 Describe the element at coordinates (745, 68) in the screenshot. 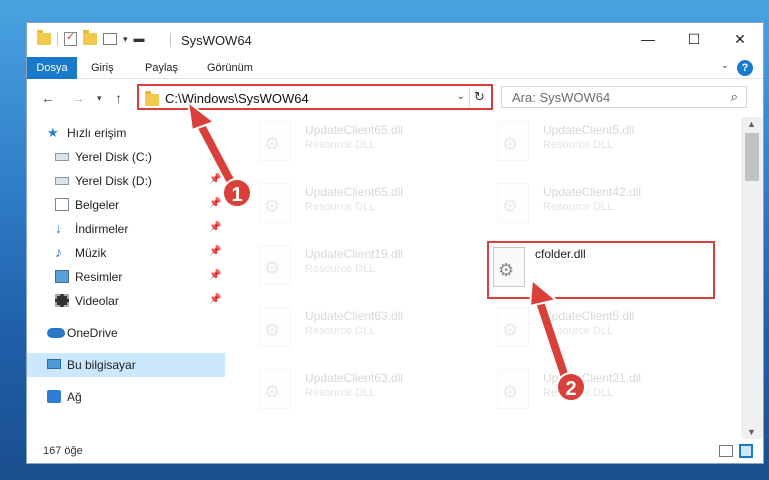

I see `help-button: ?` at that location.